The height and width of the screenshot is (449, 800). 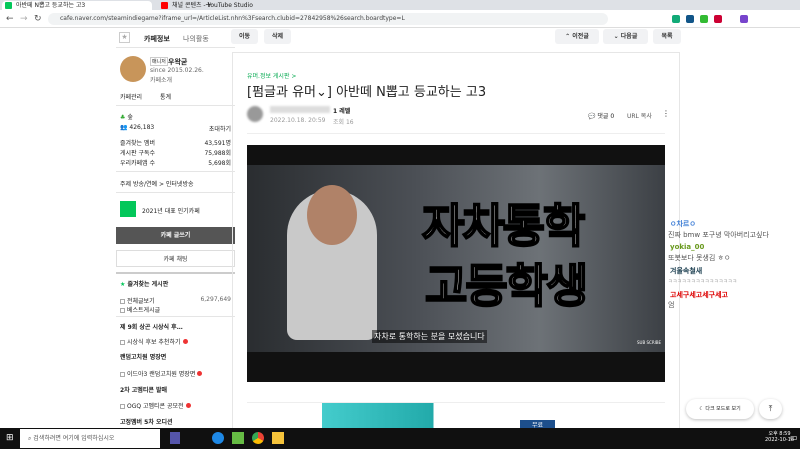 What do you see at coordinates (666, 113) in the screenshot?
I see `more-icon: ⋮` at bounding box center [666, 113].